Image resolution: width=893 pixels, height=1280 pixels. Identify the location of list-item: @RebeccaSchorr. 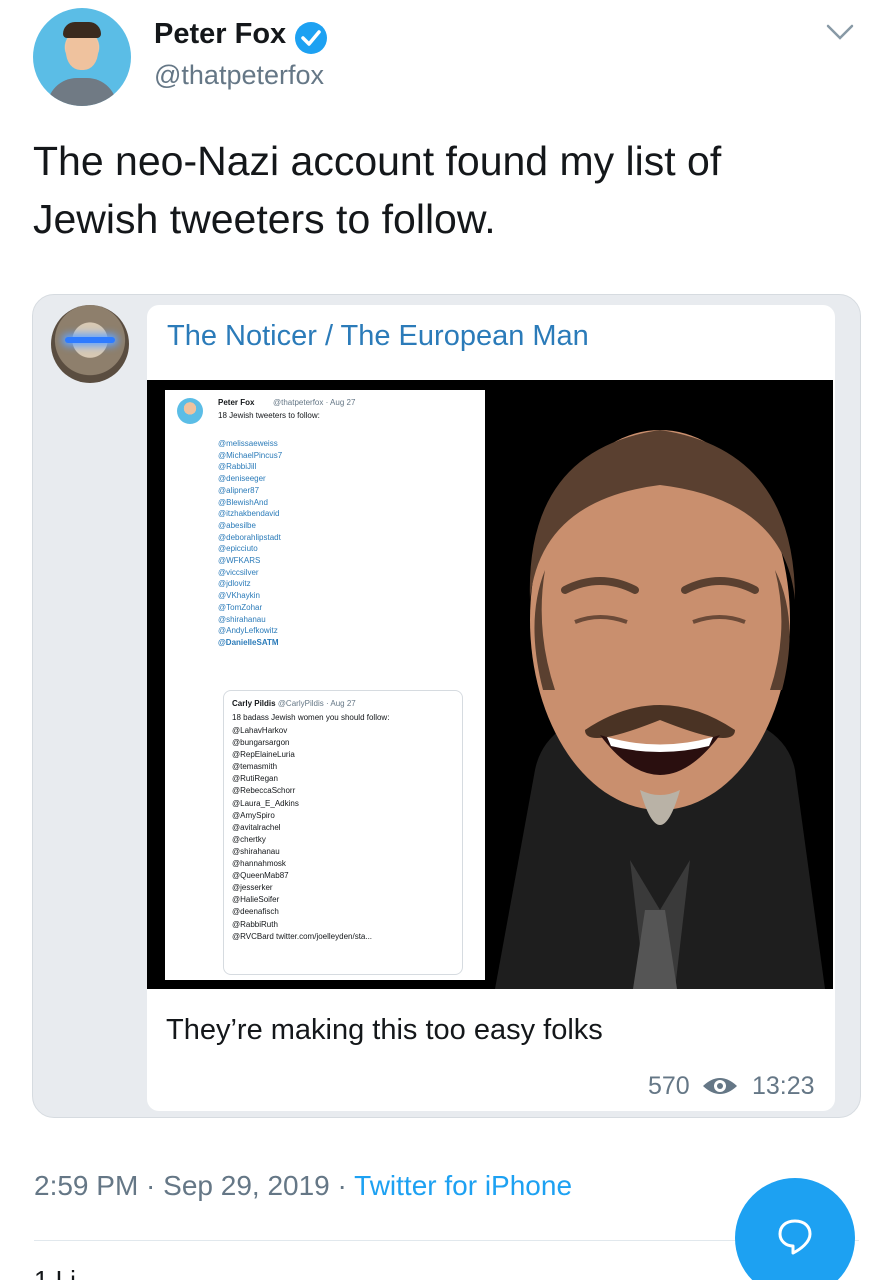
(264, 791).